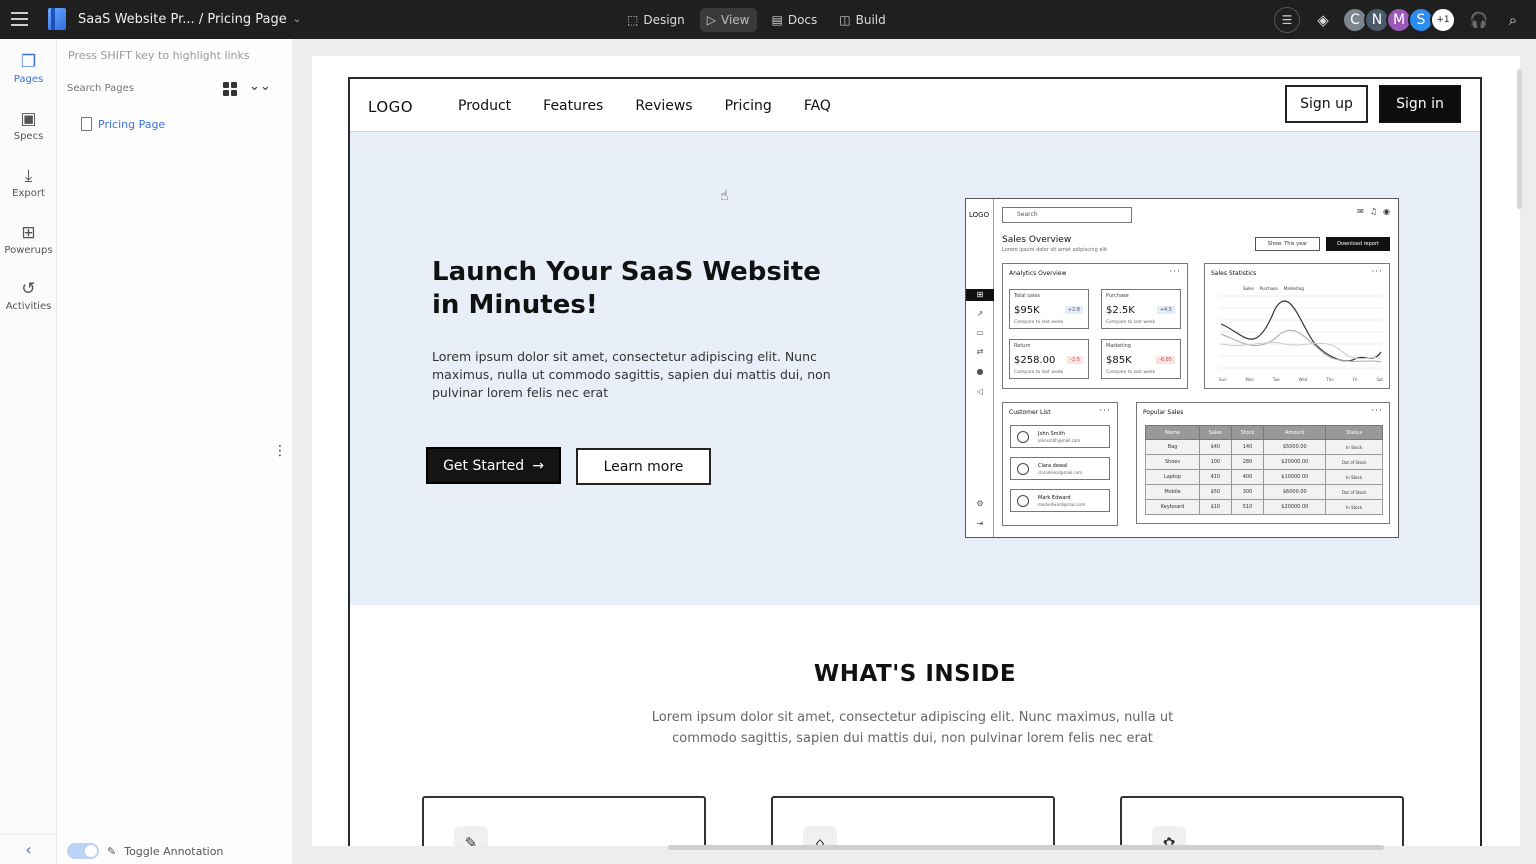 The height and width of the screenshot is (864, 1536). What do you see at coordinates (484, 106) in the screenshot?
I see `nav-link-product: Product` at bounding box center [484, 106].